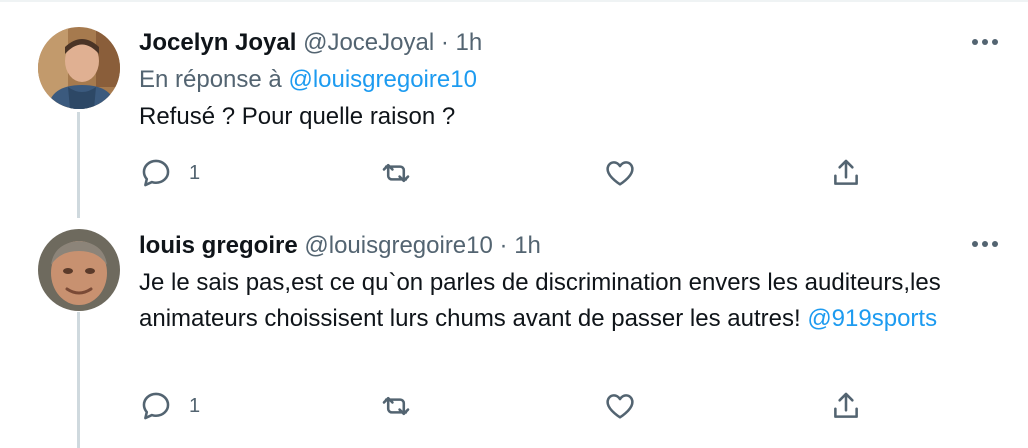 Image resolution: width=1028 pixels, height=448 pixels. I want to click on tweet-header: louis gregoire @louisgregoire10 · 1h, so click(340, 246).